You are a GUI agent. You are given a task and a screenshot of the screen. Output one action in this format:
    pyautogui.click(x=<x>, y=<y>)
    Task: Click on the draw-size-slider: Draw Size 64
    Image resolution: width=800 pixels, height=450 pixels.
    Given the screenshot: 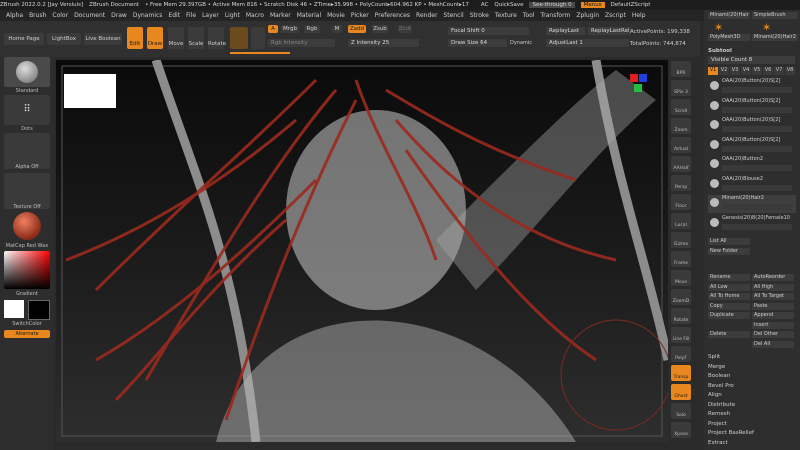 What is the action you would take?
    pyautogui.click(x=477, y=43)
    